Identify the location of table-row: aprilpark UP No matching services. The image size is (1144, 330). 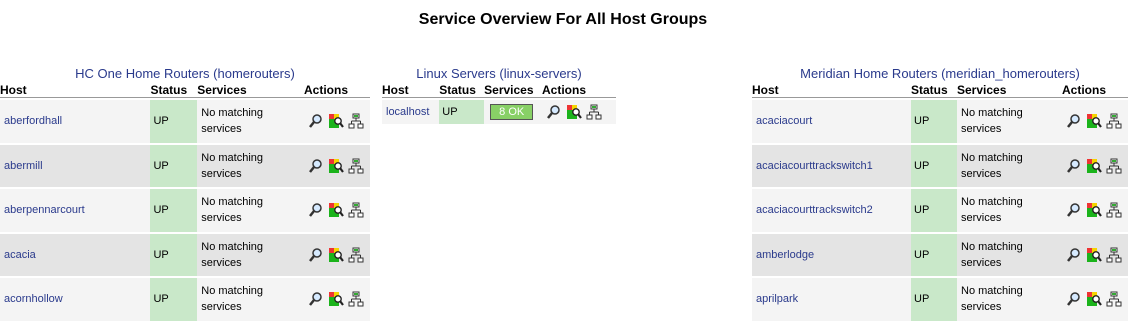
(940, 298).